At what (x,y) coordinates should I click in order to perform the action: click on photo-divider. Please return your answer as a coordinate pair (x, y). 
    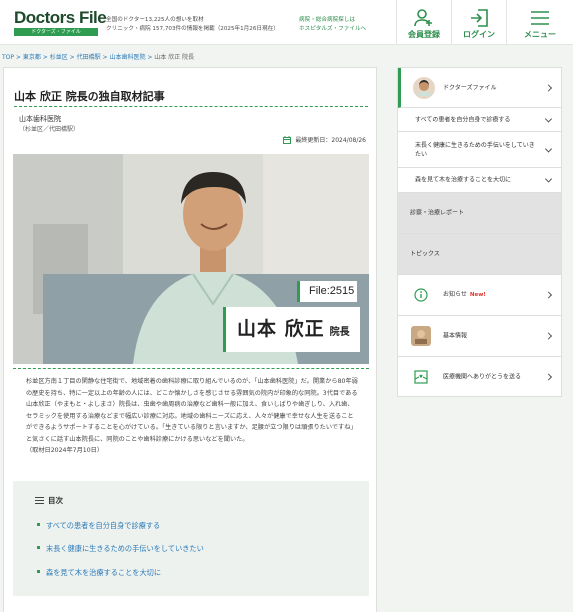
    Looking at the image, I should click on (191, 368).